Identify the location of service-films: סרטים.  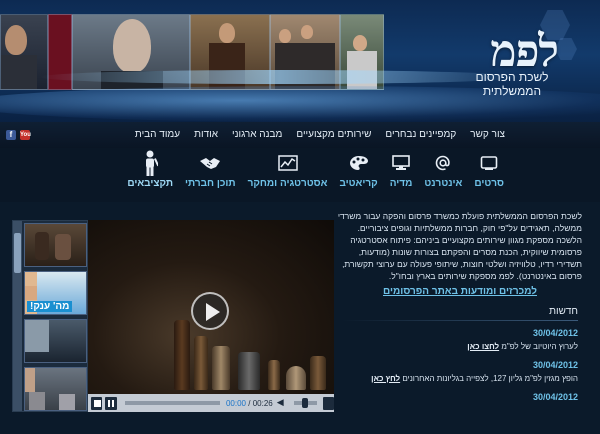
(489, 173).